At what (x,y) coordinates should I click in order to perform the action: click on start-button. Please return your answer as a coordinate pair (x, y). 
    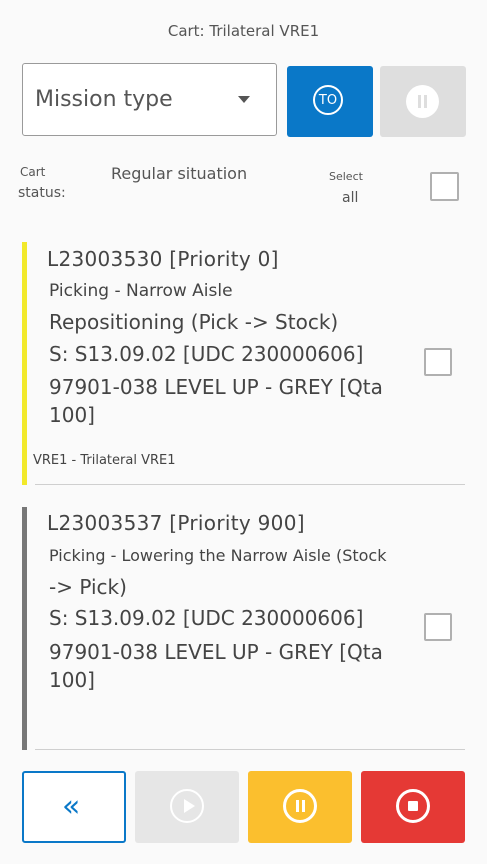
    Looking at the image, I should click on (187, 807).